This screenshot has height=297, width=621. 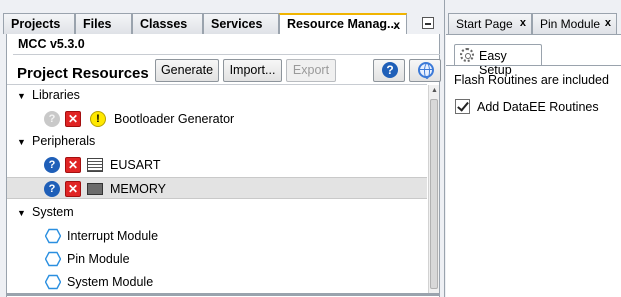 I want to click on category-label: Libraries, so click(x=56, y=95).